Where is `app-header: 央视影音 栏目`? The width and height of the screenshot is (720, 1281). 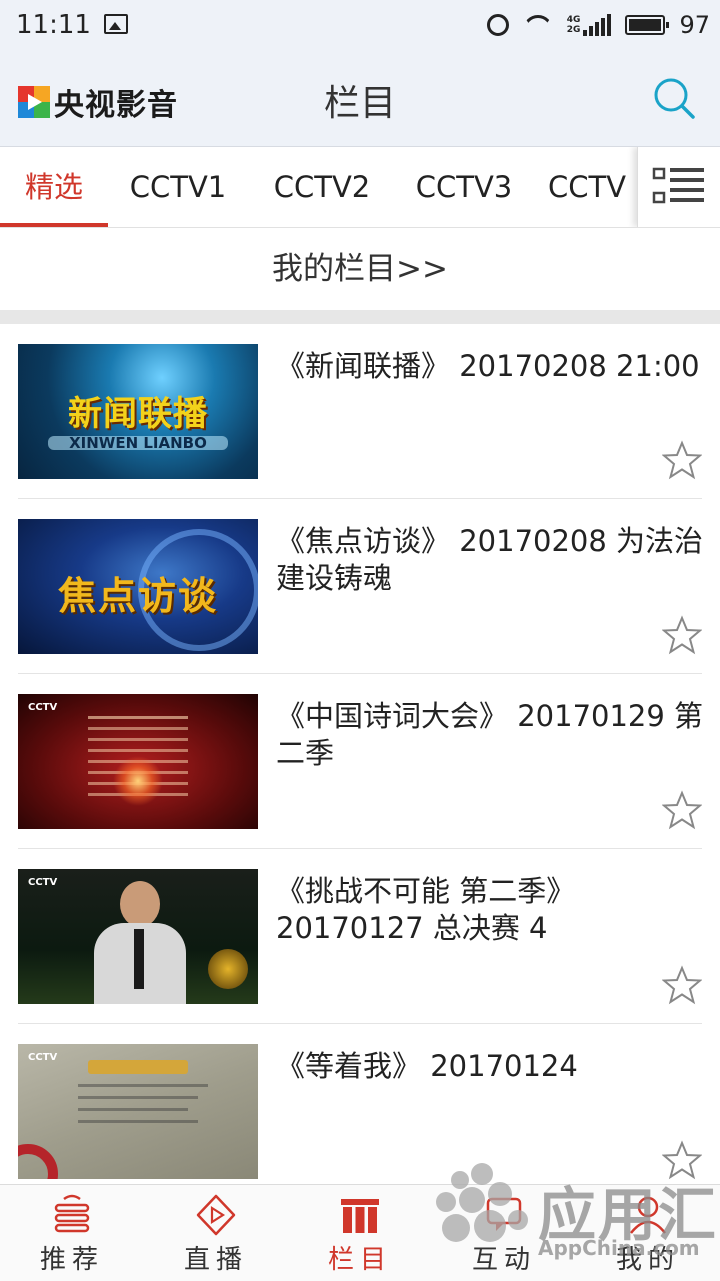
app-header: 央视影音 栏目 is located at coordinates (360, 99).